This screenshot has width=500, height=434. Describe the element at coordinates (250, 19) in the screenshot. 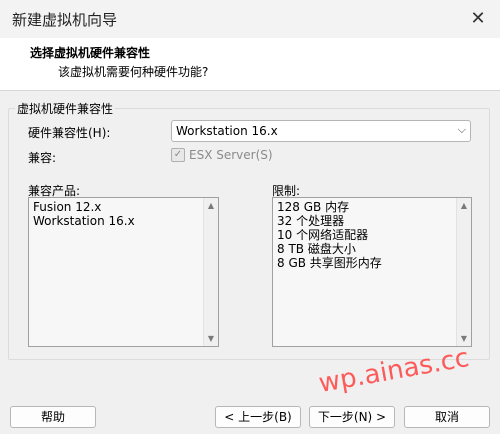

I see `title-bar: 新建虚拟机向导 ✕` at that location.